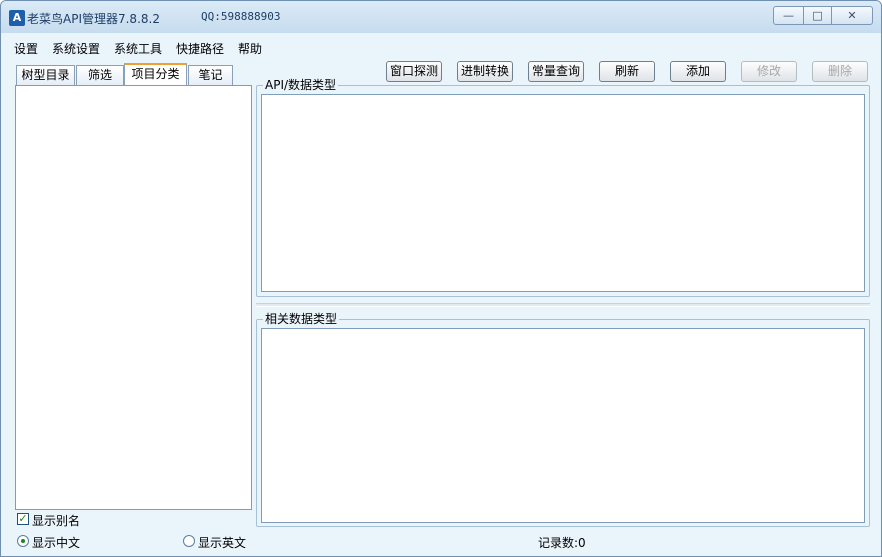  Describe the element at coordinates (155, 74) in the screenshot. I see `tab-project-category: 项目分类` at that location.